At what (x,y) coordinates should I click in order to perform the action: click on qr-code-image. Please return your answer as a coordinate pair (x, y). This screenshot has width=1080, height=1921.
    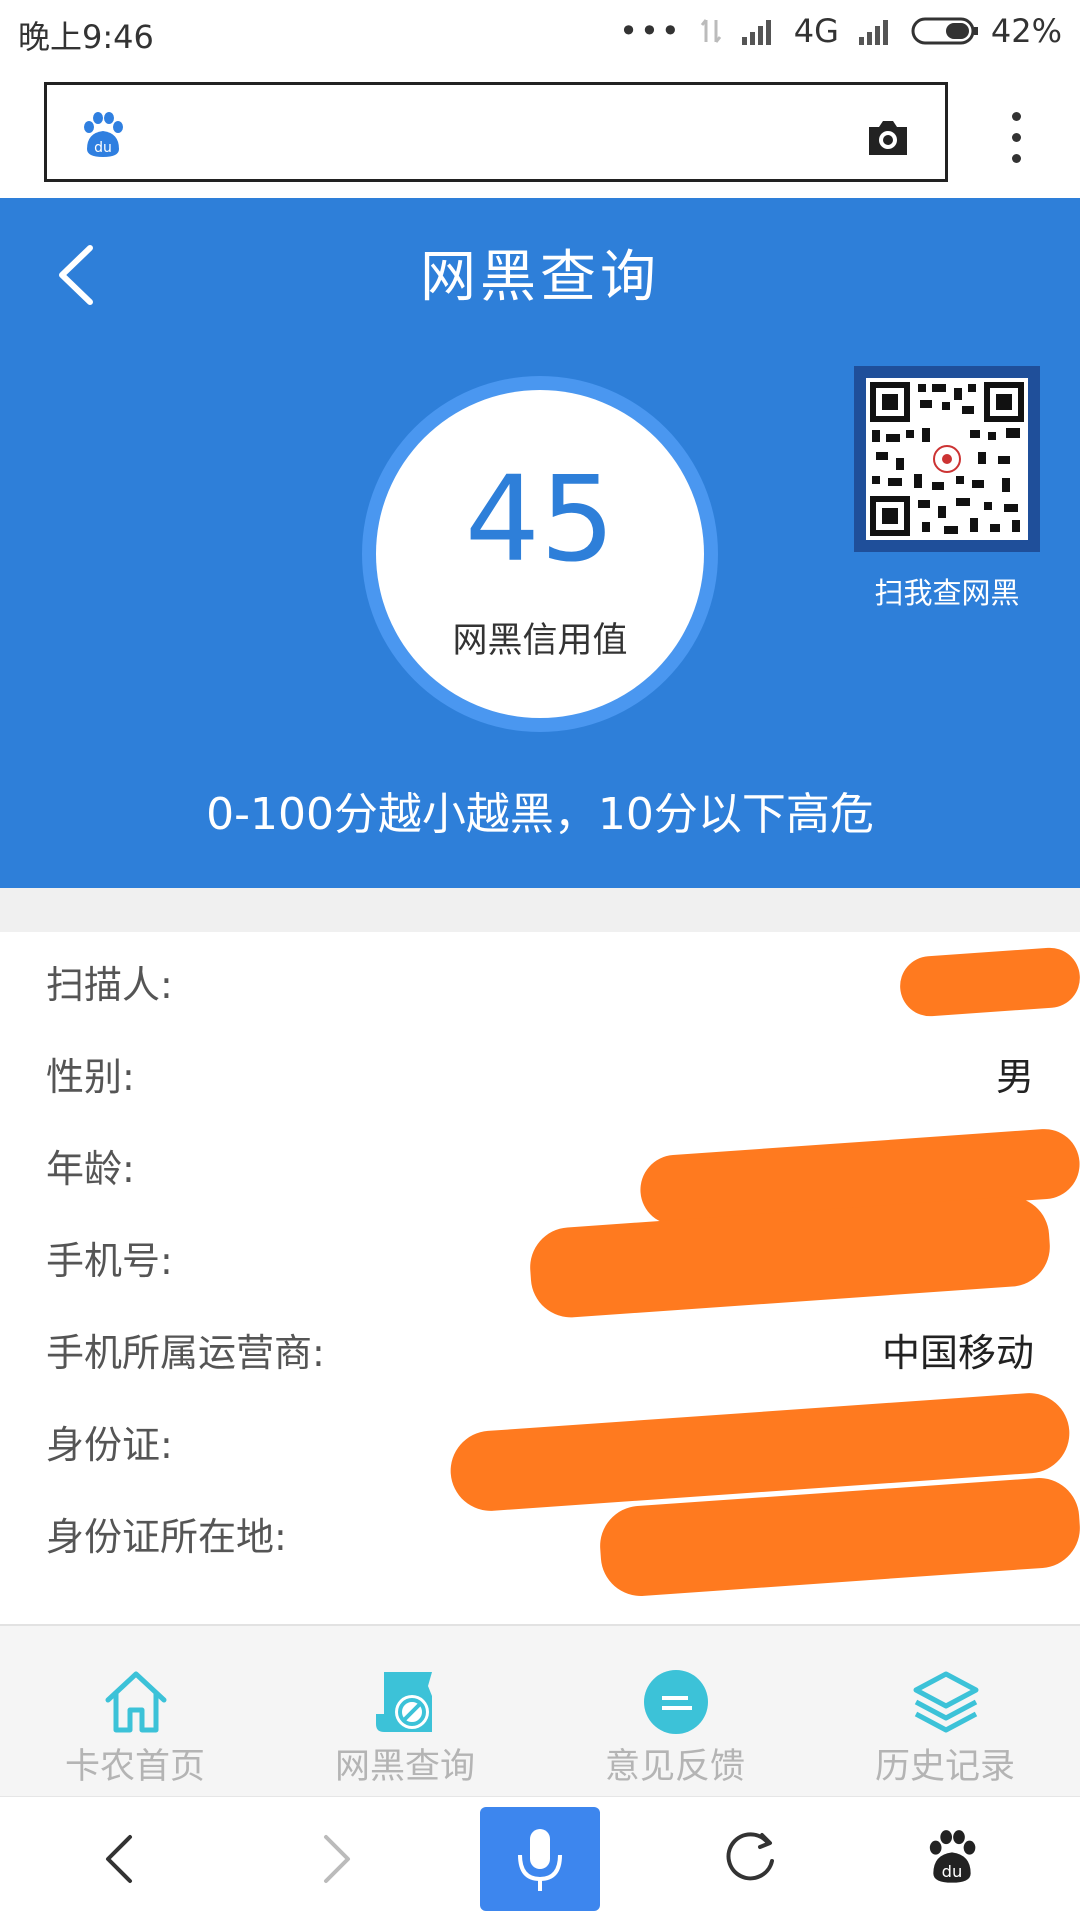
    Looking at the image, I should click on (947, 459).